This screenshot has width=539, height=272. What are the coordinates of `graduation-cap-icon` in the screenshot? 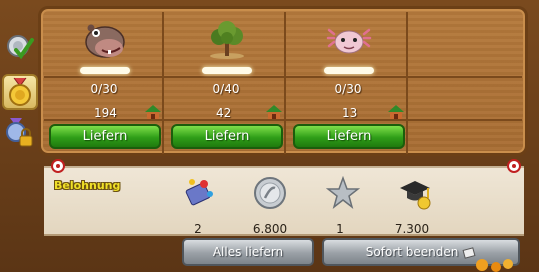 It's located at (415, 195).